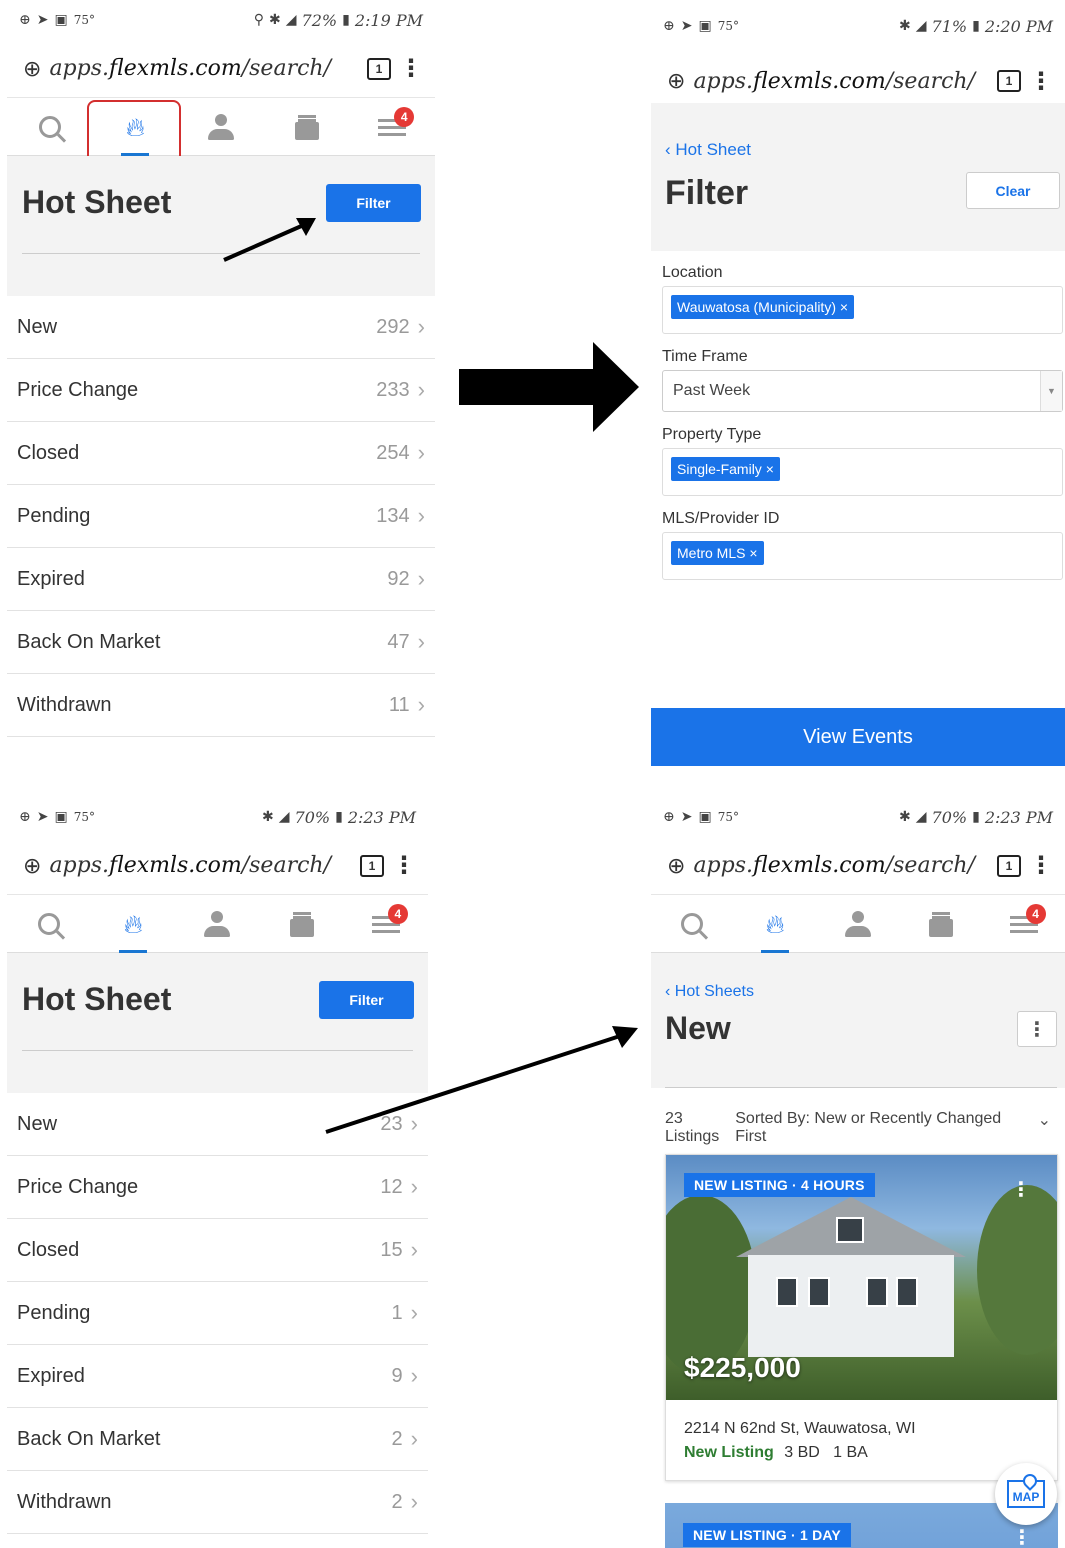 The width and height of the screenshot is (1065, 1548). I want to click on battery-level: 70%, so click(312, 817).